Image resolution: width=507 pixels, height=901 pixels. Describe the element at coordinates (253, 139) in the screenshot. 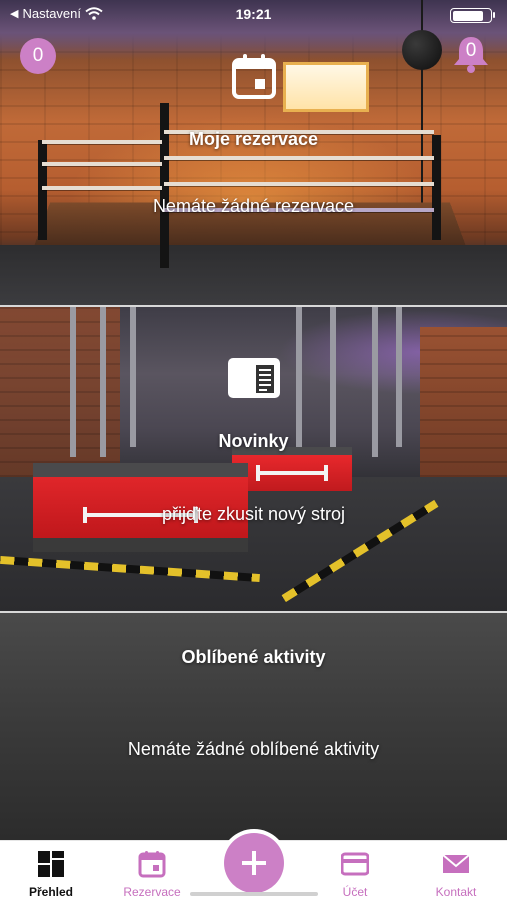

I see `reservations-title: Moje rezervace` at that location.